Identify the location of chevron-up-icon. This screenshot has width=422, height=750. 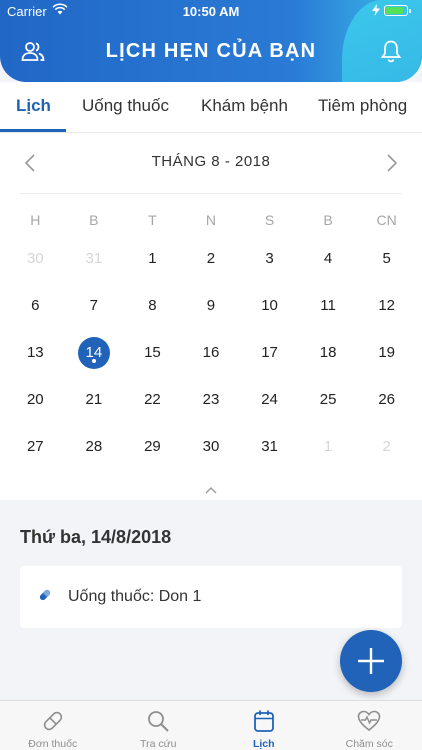
(211, 490).